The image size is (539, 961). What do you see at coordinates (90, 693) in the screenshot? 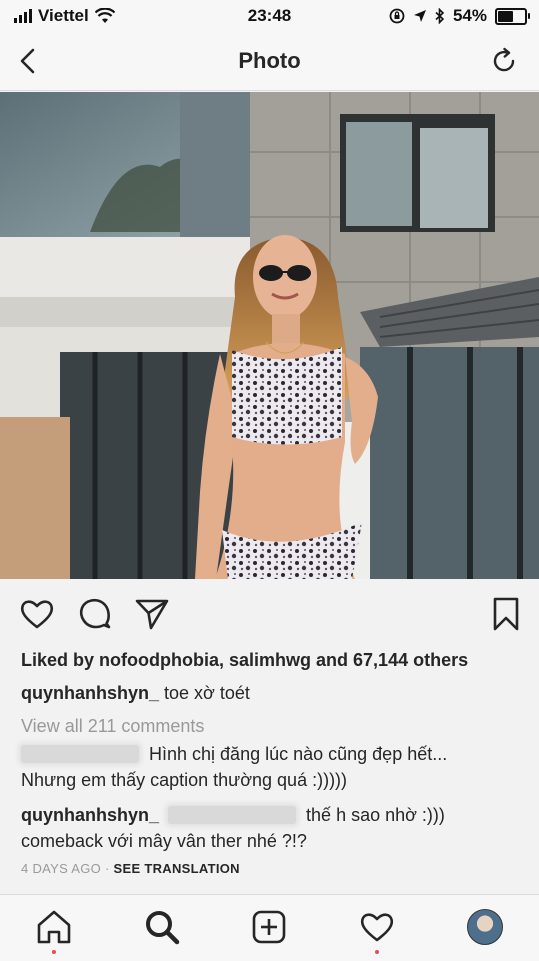
I see `caption-username: quynhanhshyn_` at bounding box center [90, 693].